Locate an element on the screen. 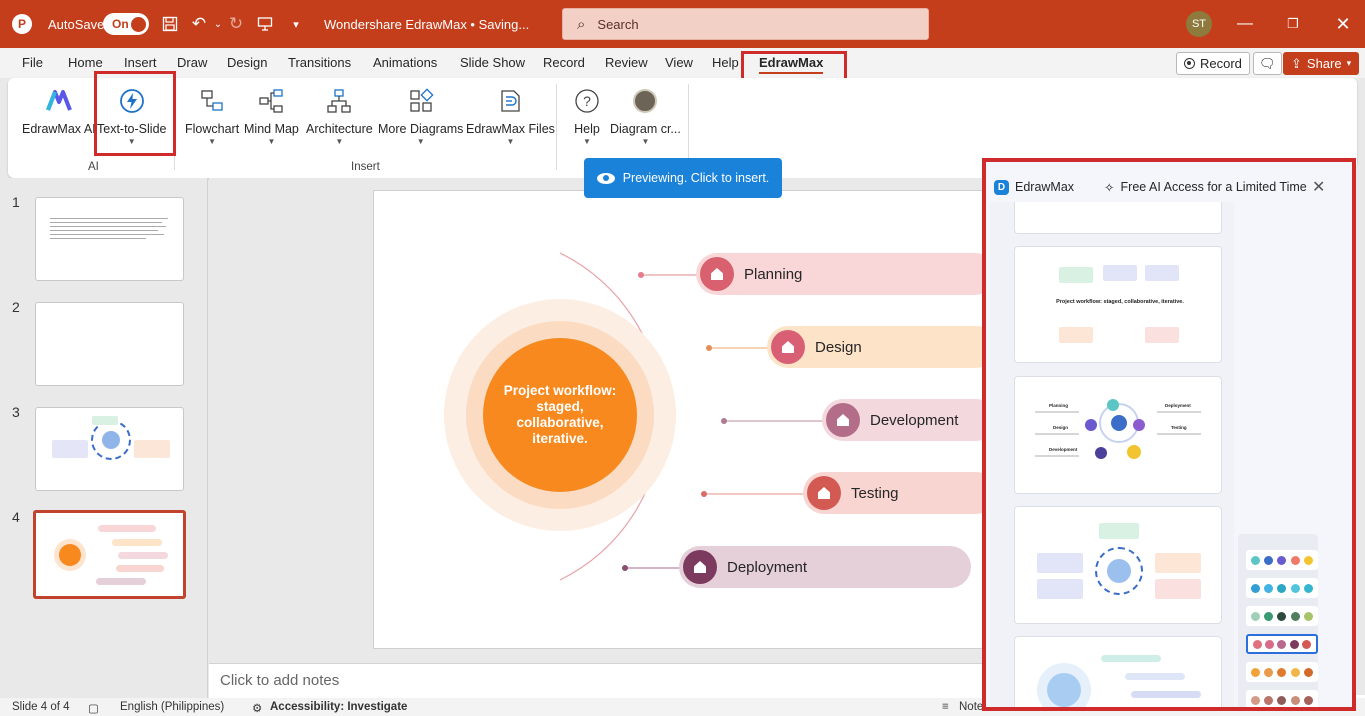 The width and height of the screenshot is (1365, 716). accessibility-status: Accessibility: Investigate is located at coordinates (338, 707).